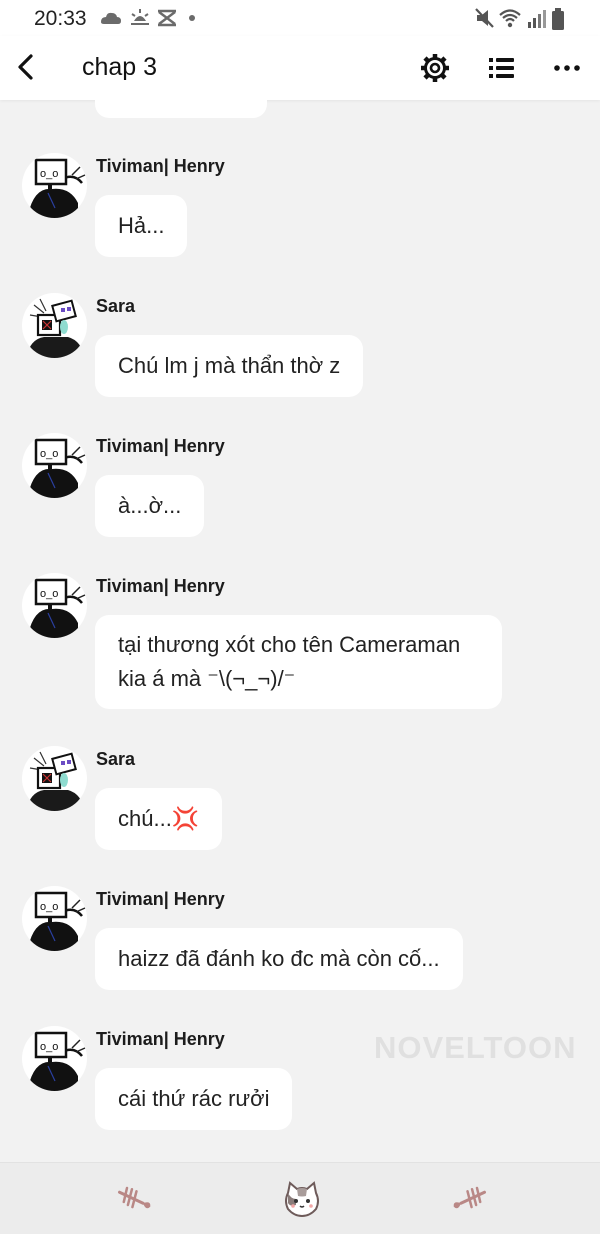 Image resolution: width=600 pixels, height=1234 pixels. I want to click on status-bar: 20:33, so click(300, 18).